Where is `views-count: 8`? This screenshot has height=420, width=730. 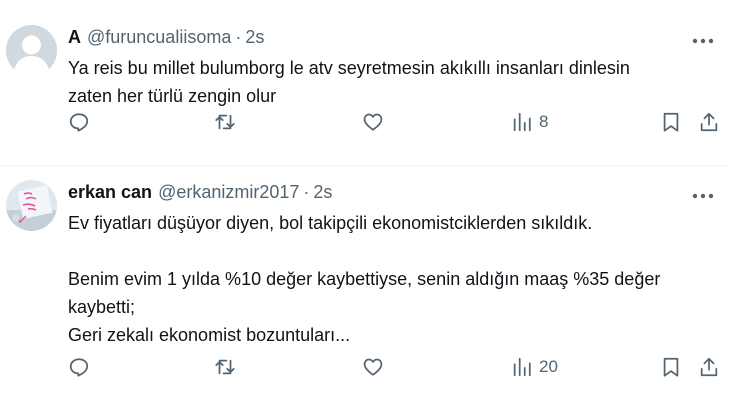 views-count: 8 is located at coordinates (544, 121).